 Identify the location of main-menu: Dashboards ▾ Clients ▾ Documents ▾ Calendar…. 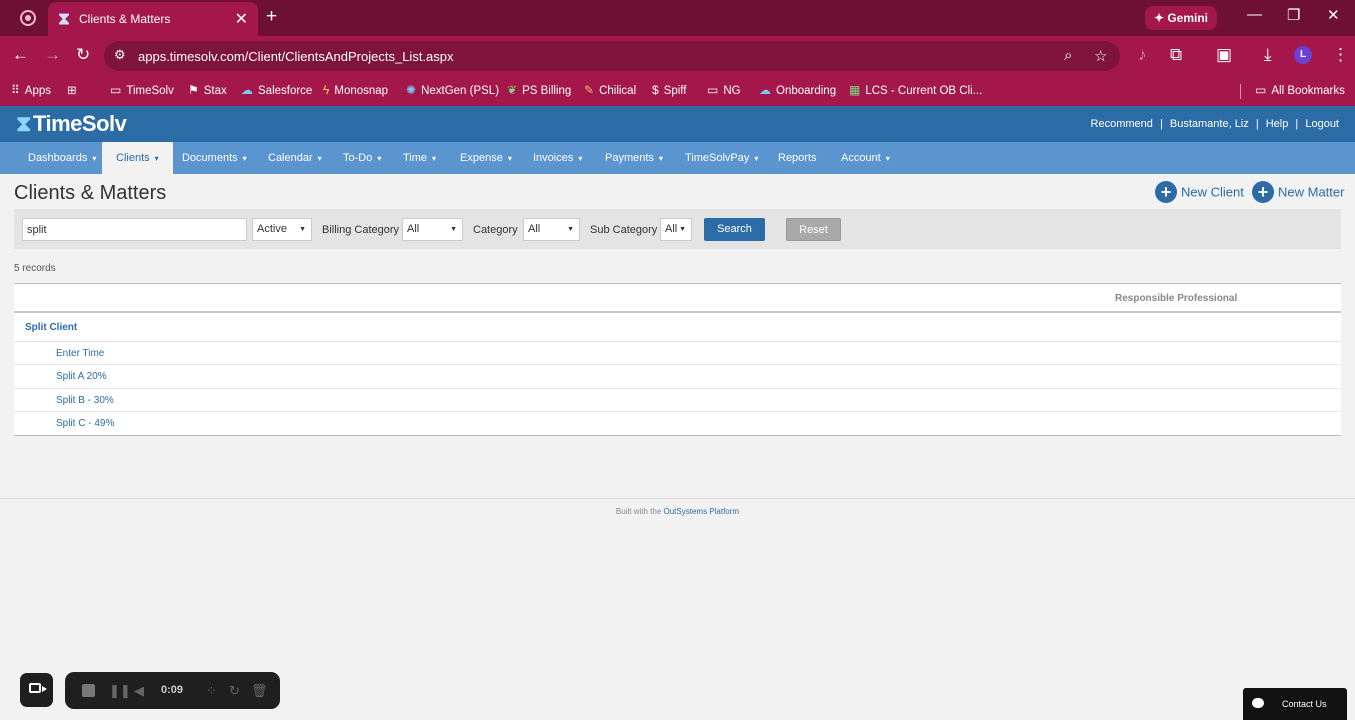
(677, 158).